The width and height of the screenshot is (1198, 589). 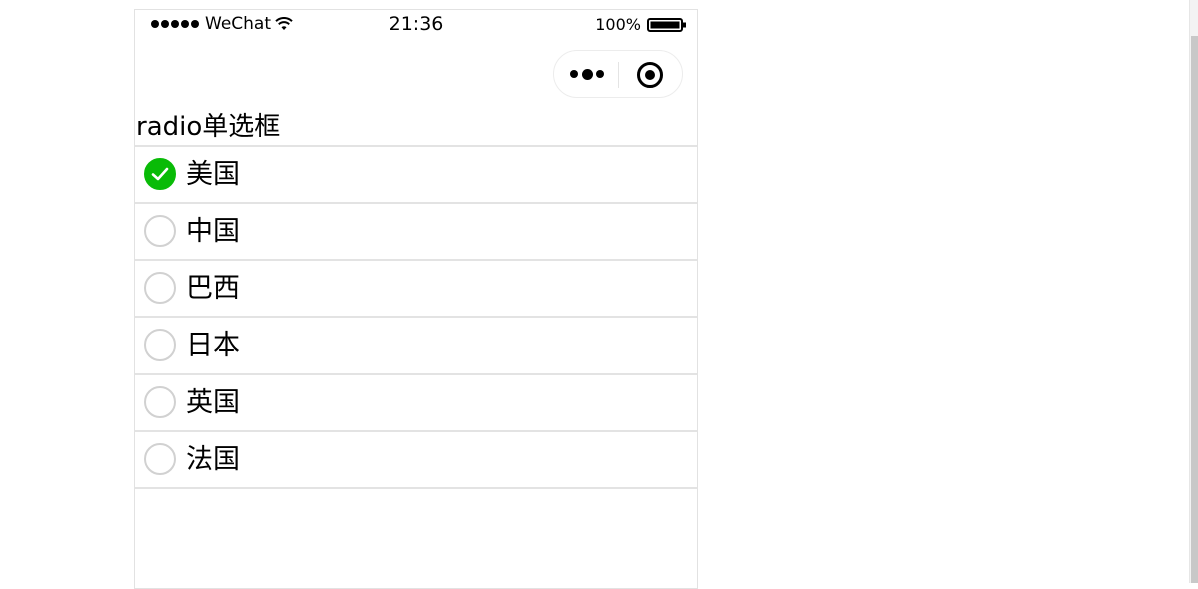 I want to click on page-title: radio单选框, so click(x=208, y=127).